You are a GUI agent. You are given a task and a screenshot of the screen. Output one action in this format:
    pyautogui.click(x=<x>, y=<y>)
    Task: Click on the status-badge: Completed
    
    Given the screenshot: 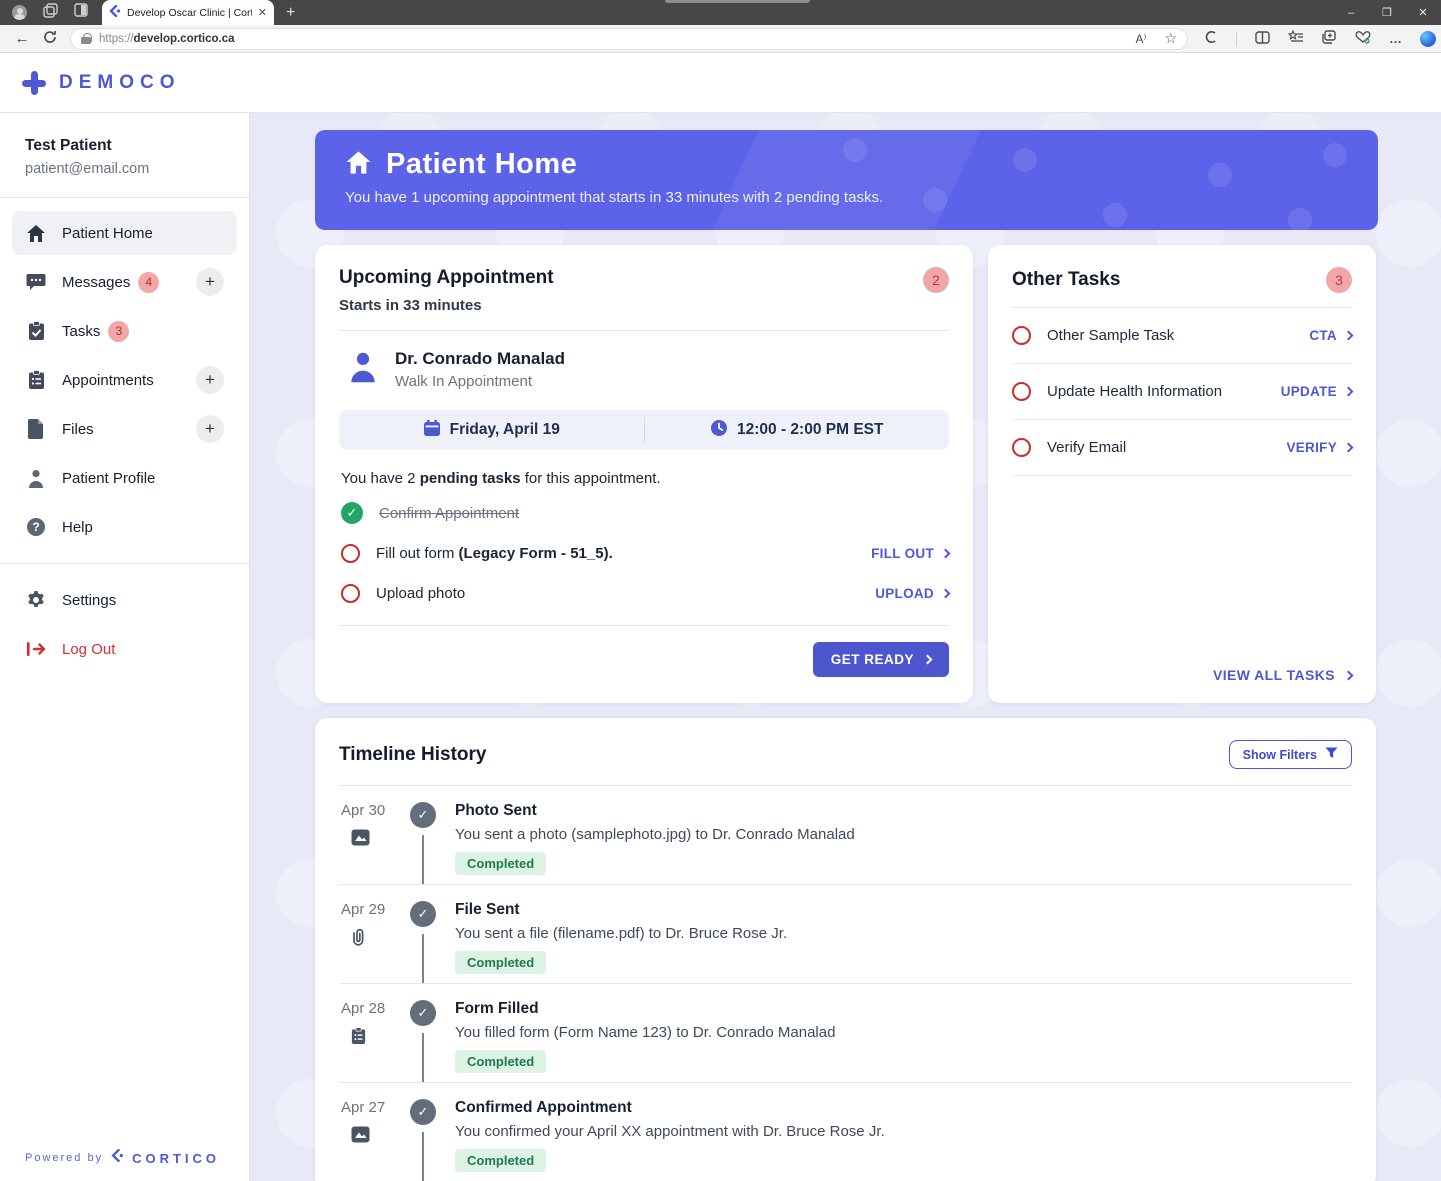 What is the action you would take?
    pyautogui.click(x=501, y=863)
    